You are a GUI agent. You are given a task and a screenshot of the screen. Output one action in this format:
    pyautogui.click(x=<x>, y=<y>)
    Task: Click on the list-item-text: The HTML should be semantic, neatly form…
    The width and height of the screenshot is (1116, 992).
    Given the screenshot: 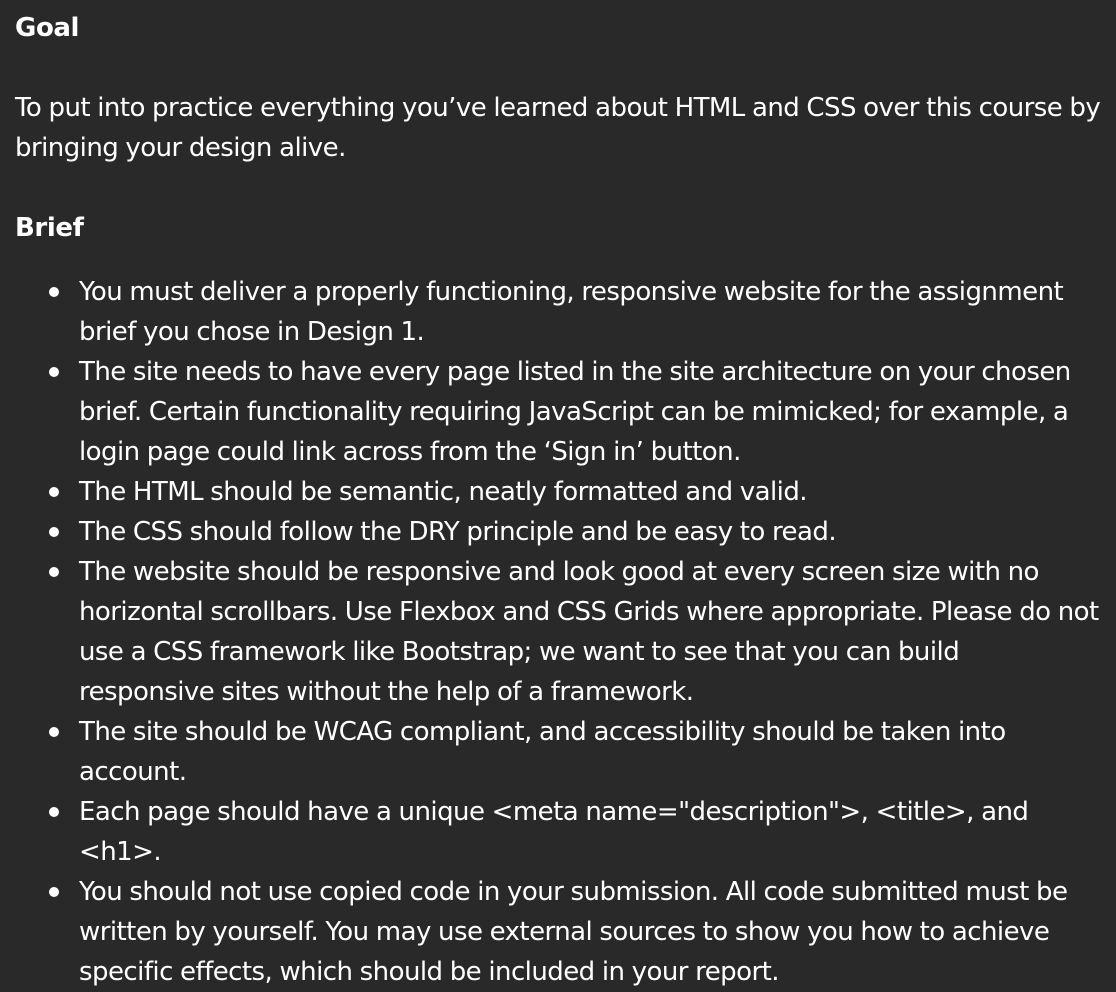 What is the action you would take?
    pyautogui.click(x=443, y=492)
    